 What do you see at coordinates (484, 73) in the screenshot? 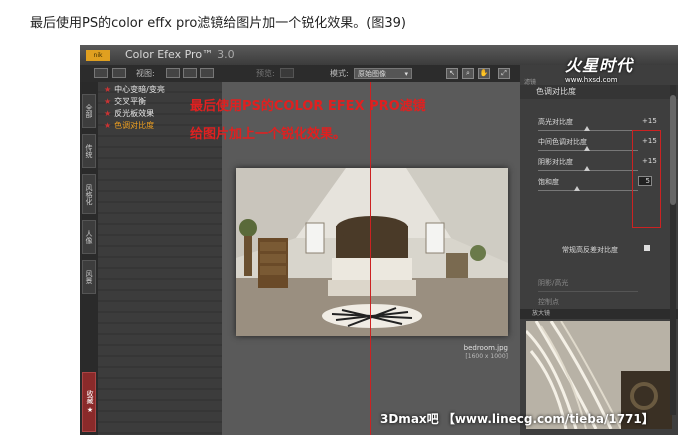
I see `hand-tool-icon: ✋` at bounding box center [484, 73].